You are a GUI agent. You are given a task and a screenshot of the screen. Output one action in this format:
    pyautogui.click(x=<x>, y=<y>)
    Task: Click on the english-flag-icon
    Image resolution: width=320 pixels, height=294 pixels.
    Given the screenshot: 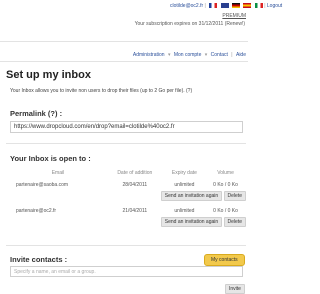 What is the action you would take?
    pyautogui.click(x=224, y=6)
    